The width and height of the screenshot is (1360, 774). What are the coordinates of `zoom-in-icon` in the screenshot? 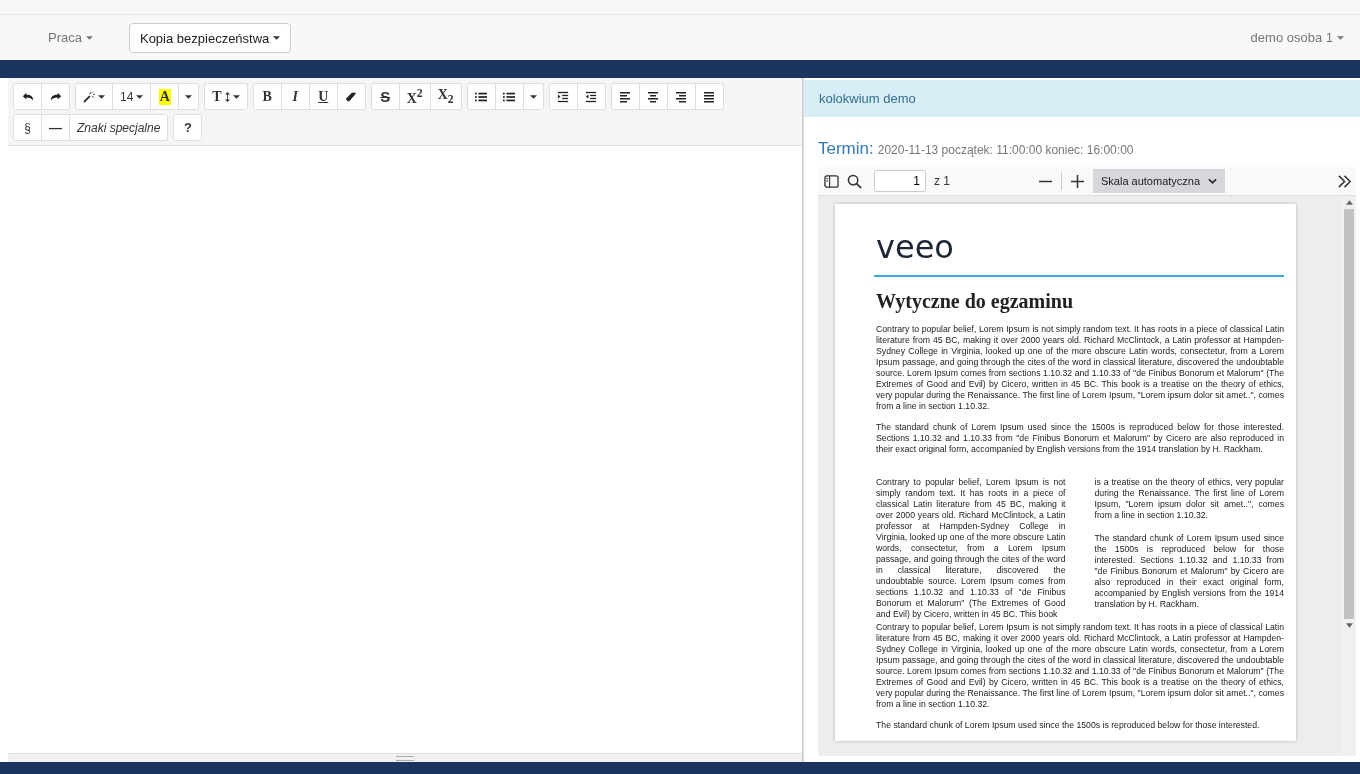 It's located at (1077, 181).